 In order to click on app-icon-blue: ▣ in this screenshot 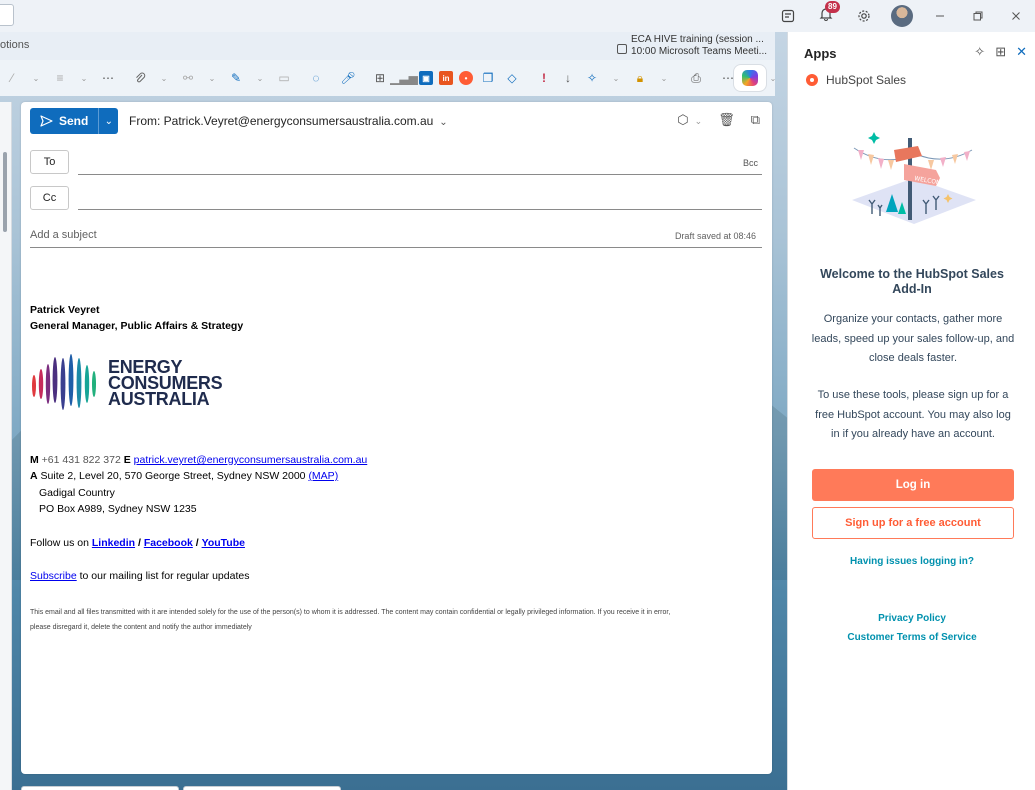, I will do `click(426, 78)`.